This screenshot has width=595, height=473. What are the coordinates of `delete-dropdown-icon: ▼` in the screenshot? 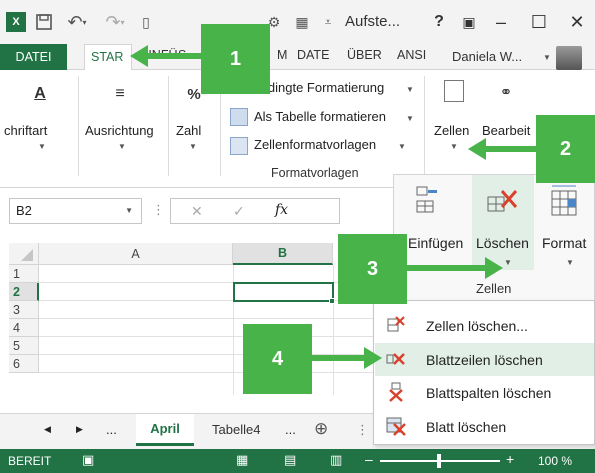 It's located at (508, 262).